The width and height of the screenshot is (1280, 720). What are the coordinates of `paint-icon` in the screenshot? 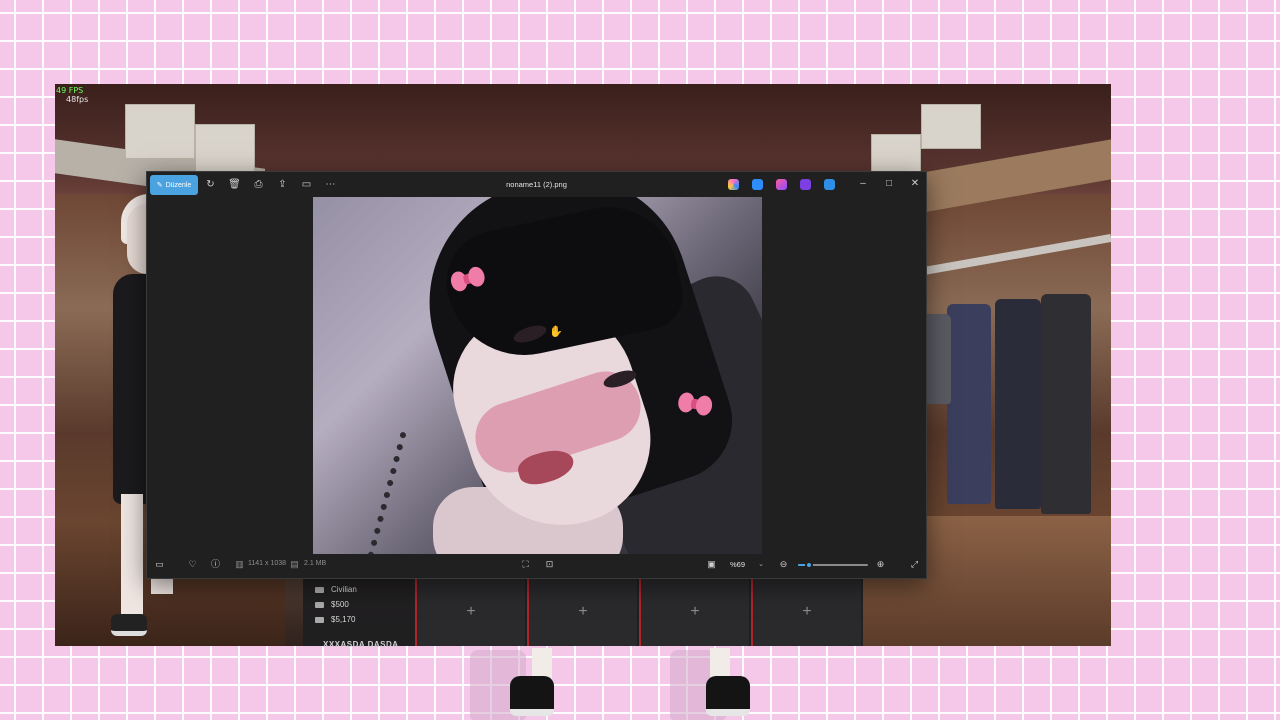 It's located at (805, 184).